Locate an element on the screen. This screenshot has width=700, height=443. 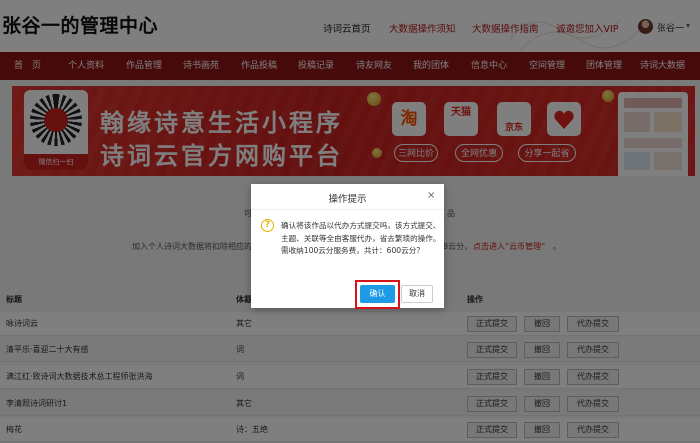
dialog-header: 操作提示 × is located at coordinates (347, 197).